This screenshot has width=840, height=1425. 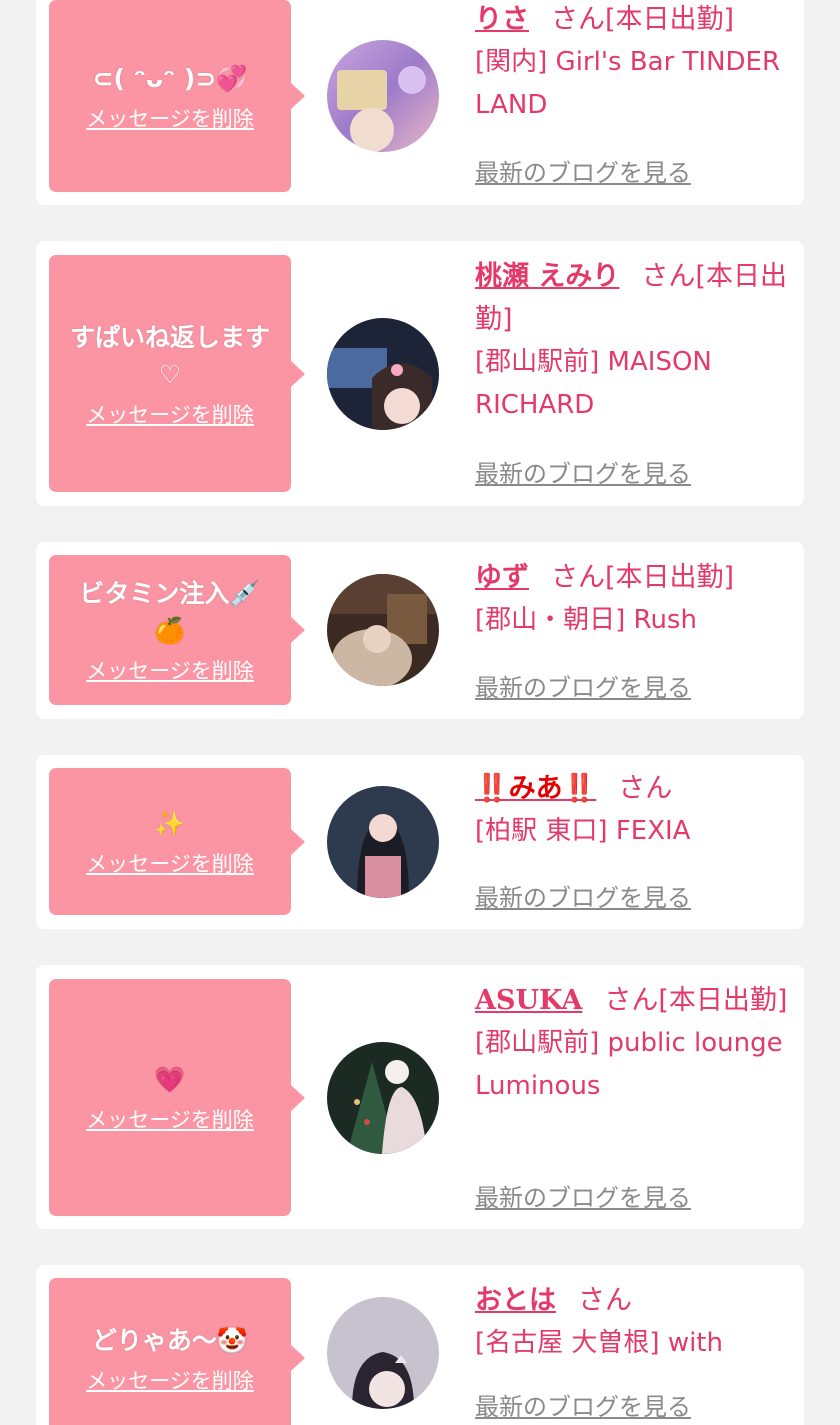 What do you see at coordinates (632, 1322) in the screenshot?
I see `girl-info: おとは さん [名古屋 大曽根] with` at bounding box center [632, 1322].